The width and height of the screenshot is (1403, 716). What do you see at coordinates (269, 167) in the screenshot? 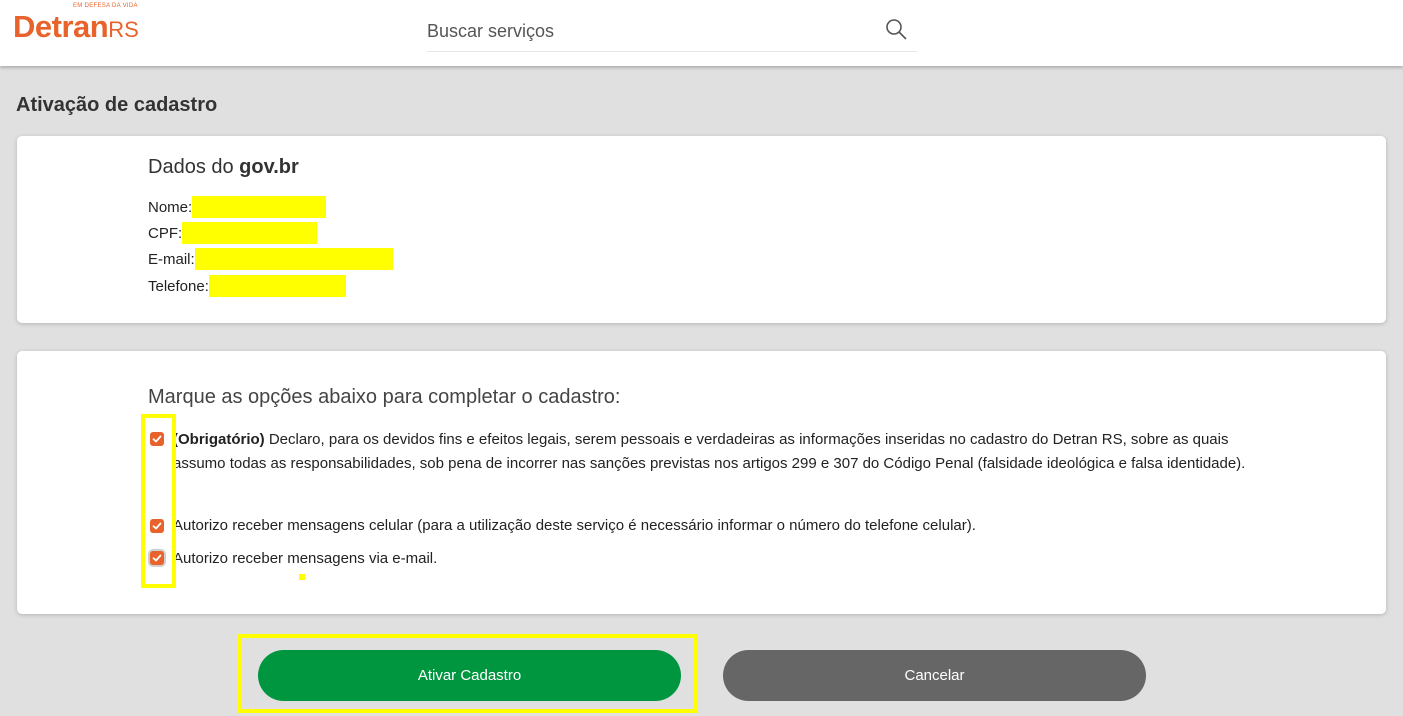
I see `gov-data-title-brand: gov.br` at bounding box center [269, 167].